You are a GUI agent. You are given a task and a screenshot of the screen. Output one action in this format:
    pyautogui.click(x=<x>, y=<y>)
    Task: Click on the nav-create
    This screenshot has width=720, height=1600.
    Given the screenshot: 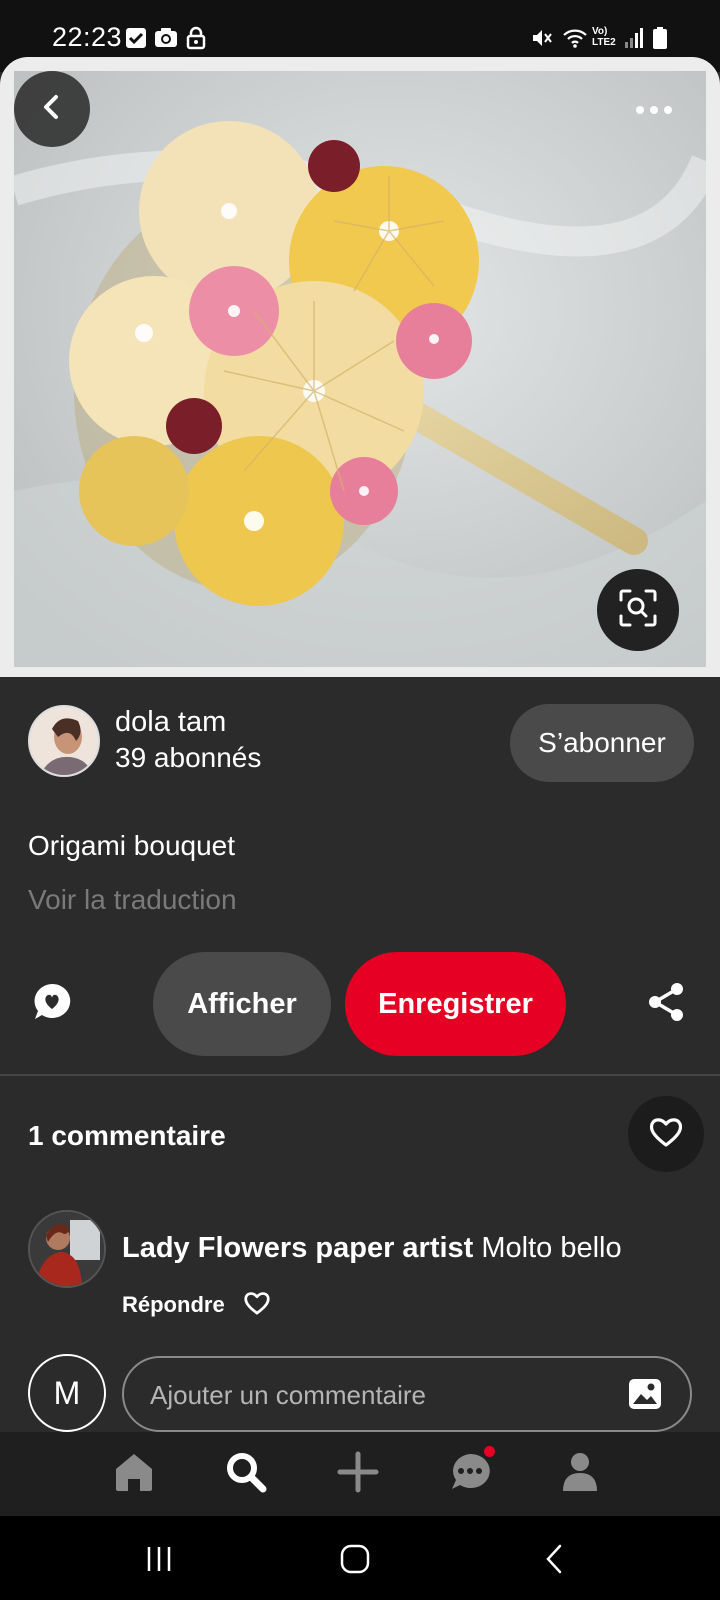 What is the action you would take?
    pyautogui.click(x=358, y=1474)
    